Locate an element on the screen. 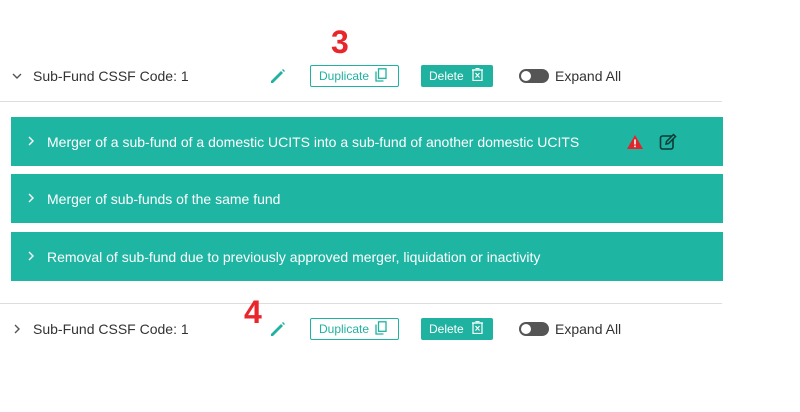 This screenshot has height=412, width=800. chevron-down-icon is located at coordinates (17, 76).